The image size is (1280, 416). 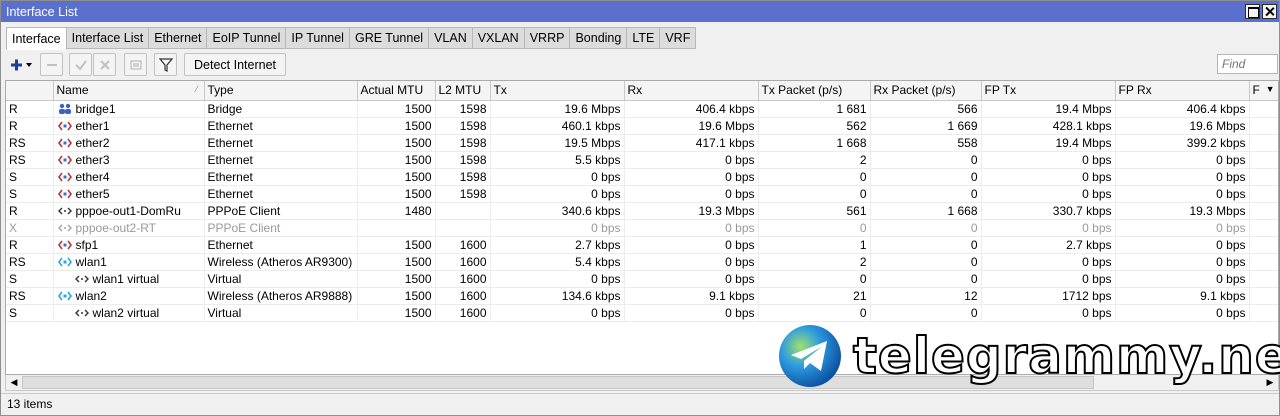 What do you see at coordinates (599, 38) in the screenshot?
I see `tab-bonding: Bonding` at bounding box center [599, 38].